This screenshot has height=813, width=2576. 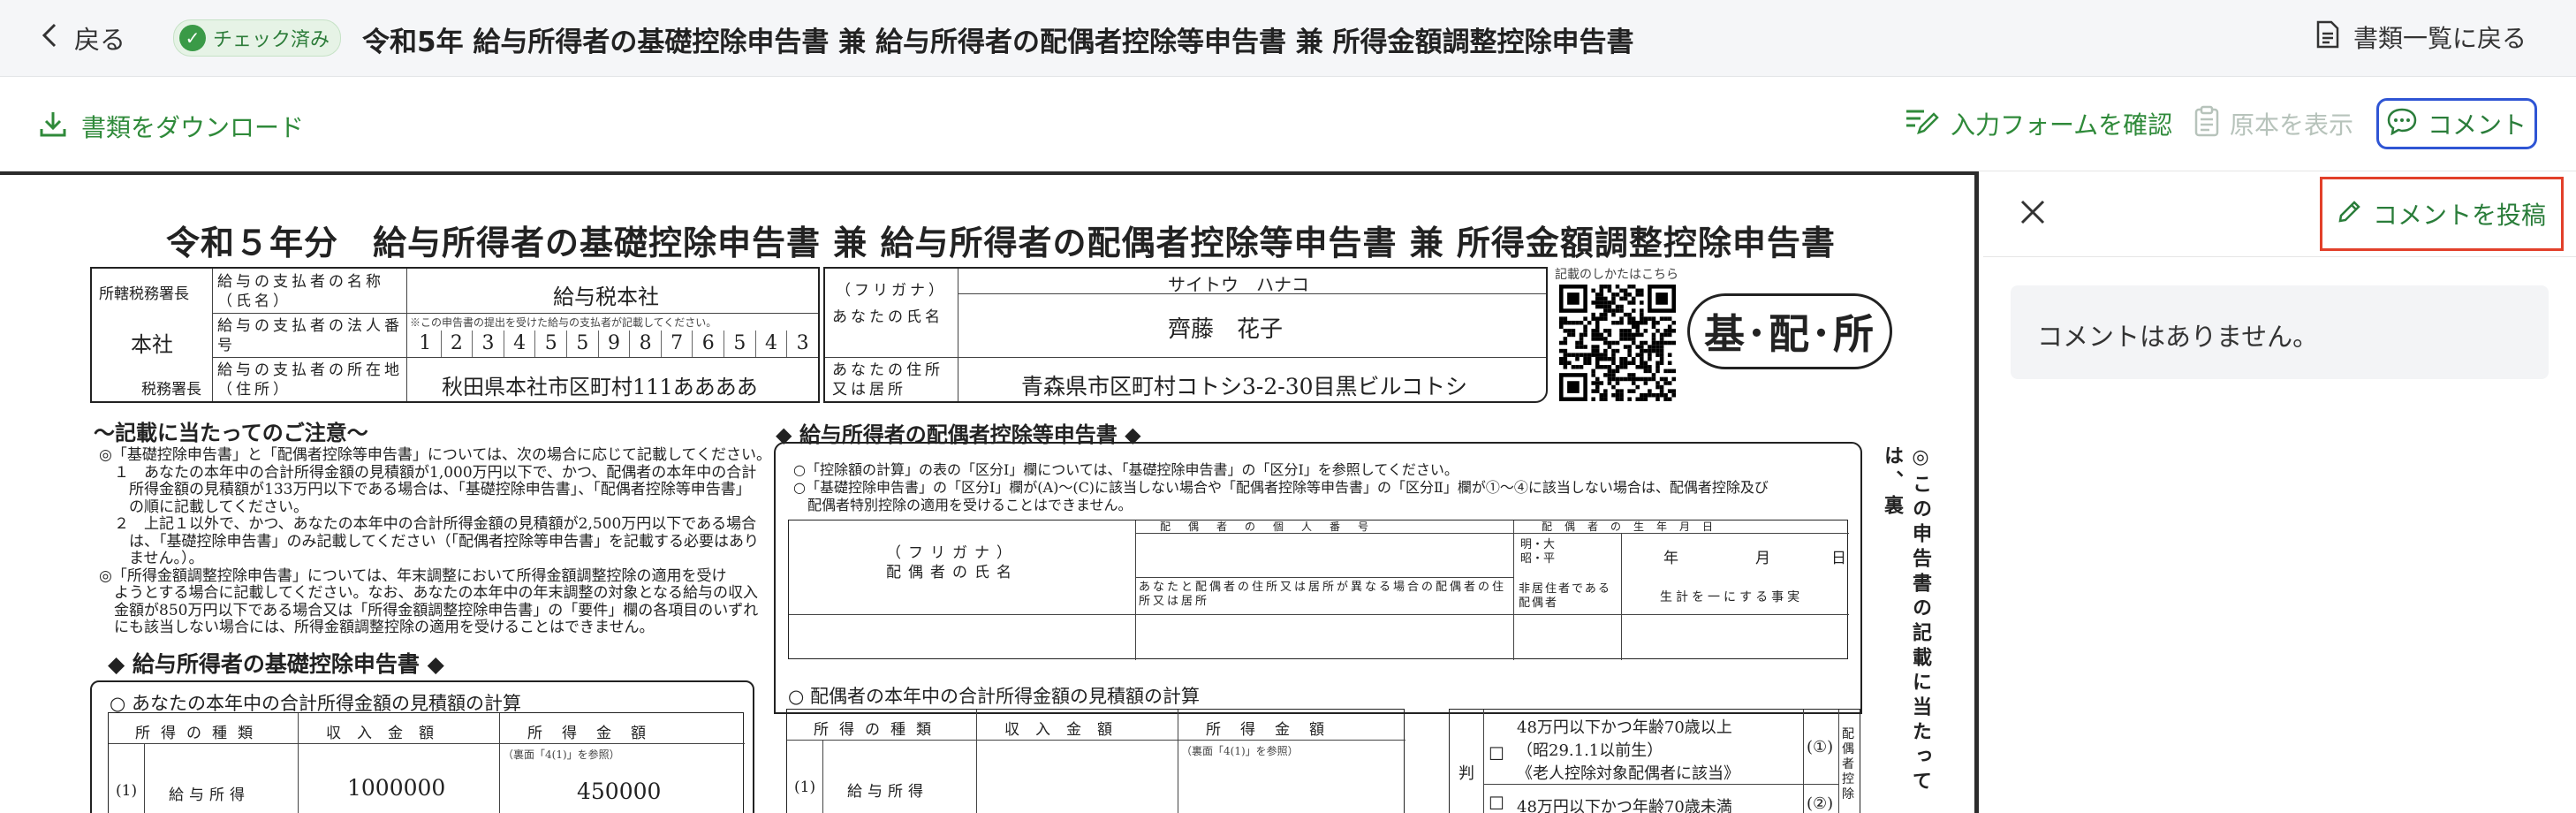 What do you see at coordinates (2273, 124) in the screenshot?
I see `show-original-button: 原本を表示` at bounding box center [2273, 124].